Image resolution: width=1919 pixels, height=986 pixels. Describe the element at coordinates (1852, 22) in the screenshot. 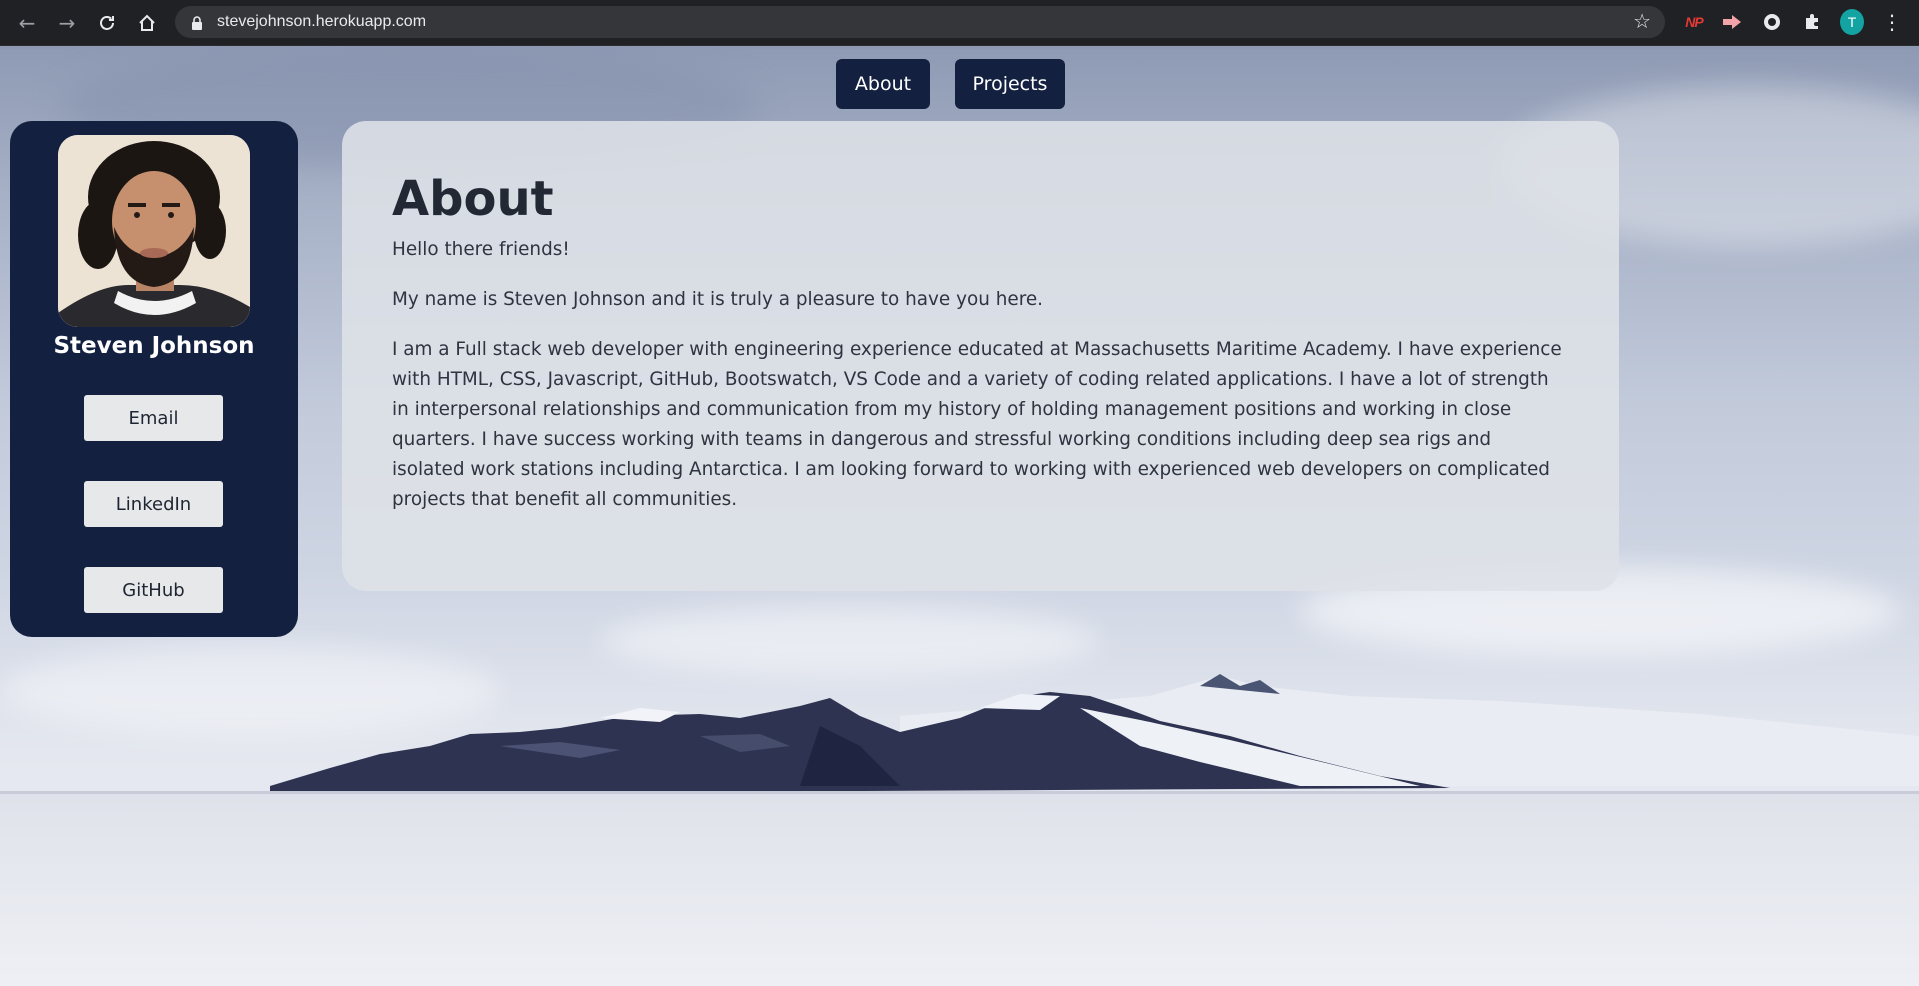

I see `profile-avatar: T` at that location.